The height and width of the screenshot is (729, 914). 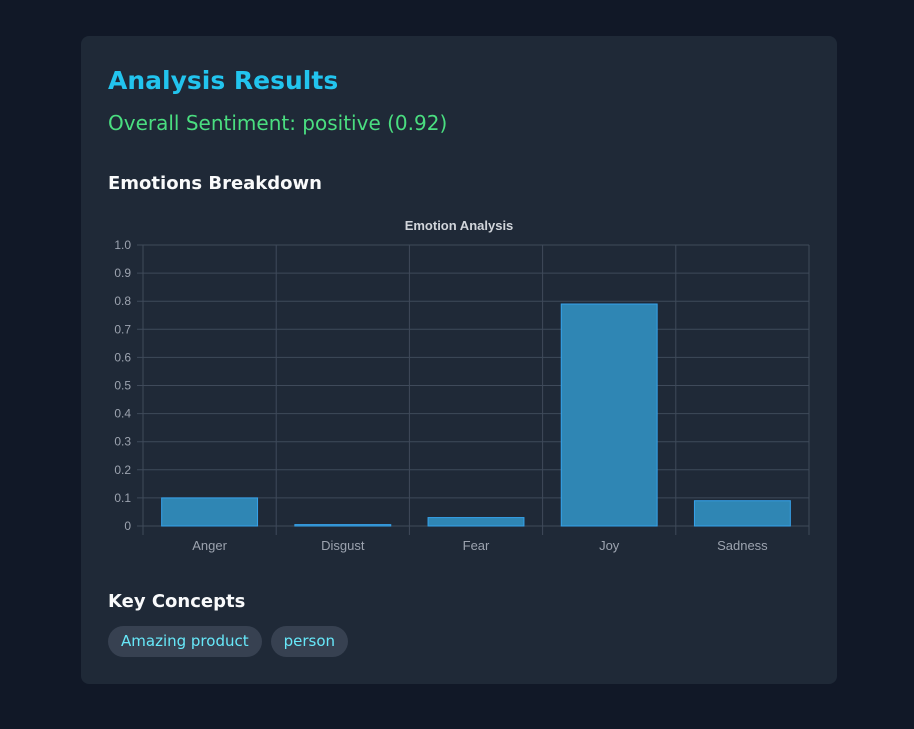 What do you see at coordinates (278, 123) in the screenshot?
I see `overall-sentiment: Overall Sentiment: positive (0.92)` at bounding box center [278, 123].